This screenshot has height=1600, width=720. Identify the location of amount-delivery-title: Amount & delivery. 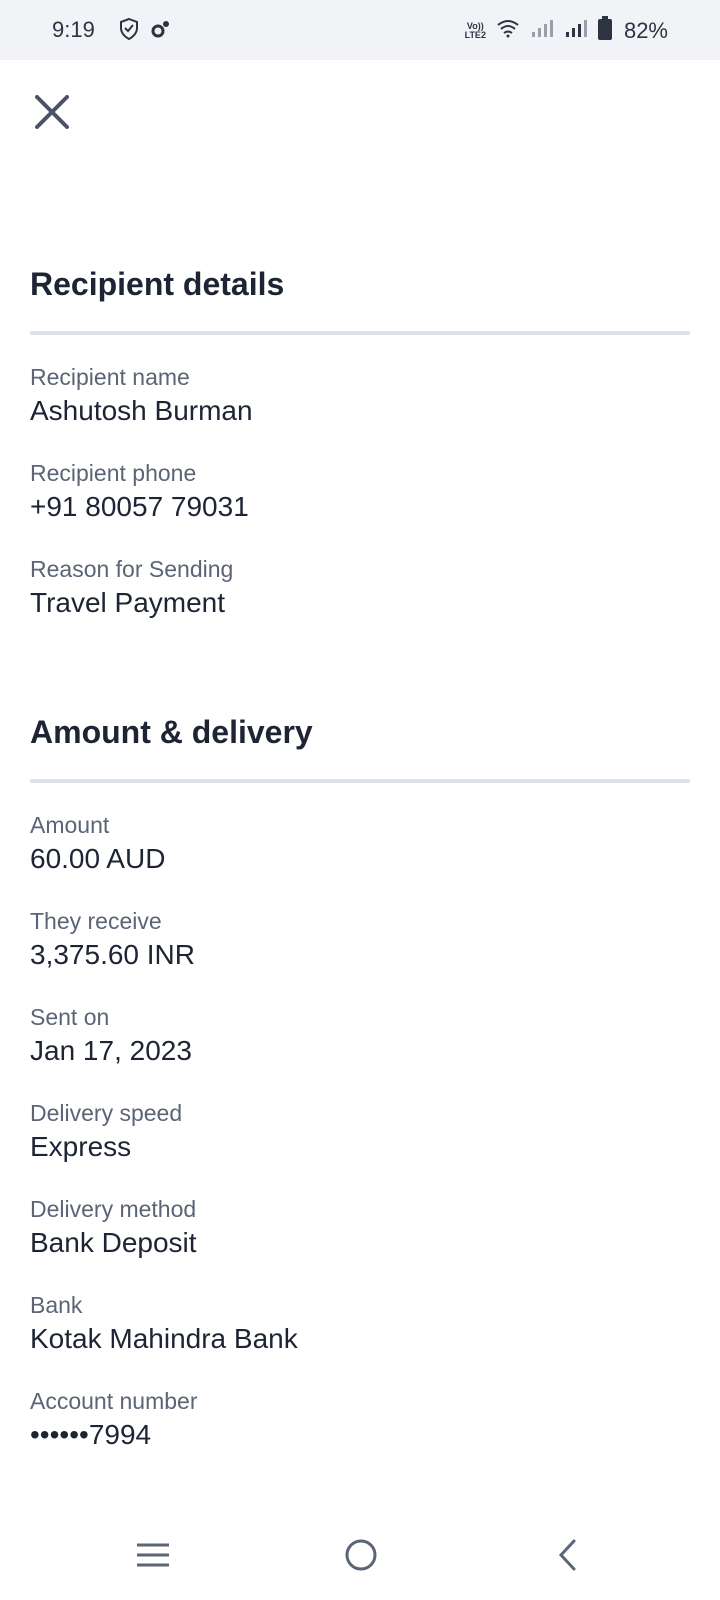
(171, 732).